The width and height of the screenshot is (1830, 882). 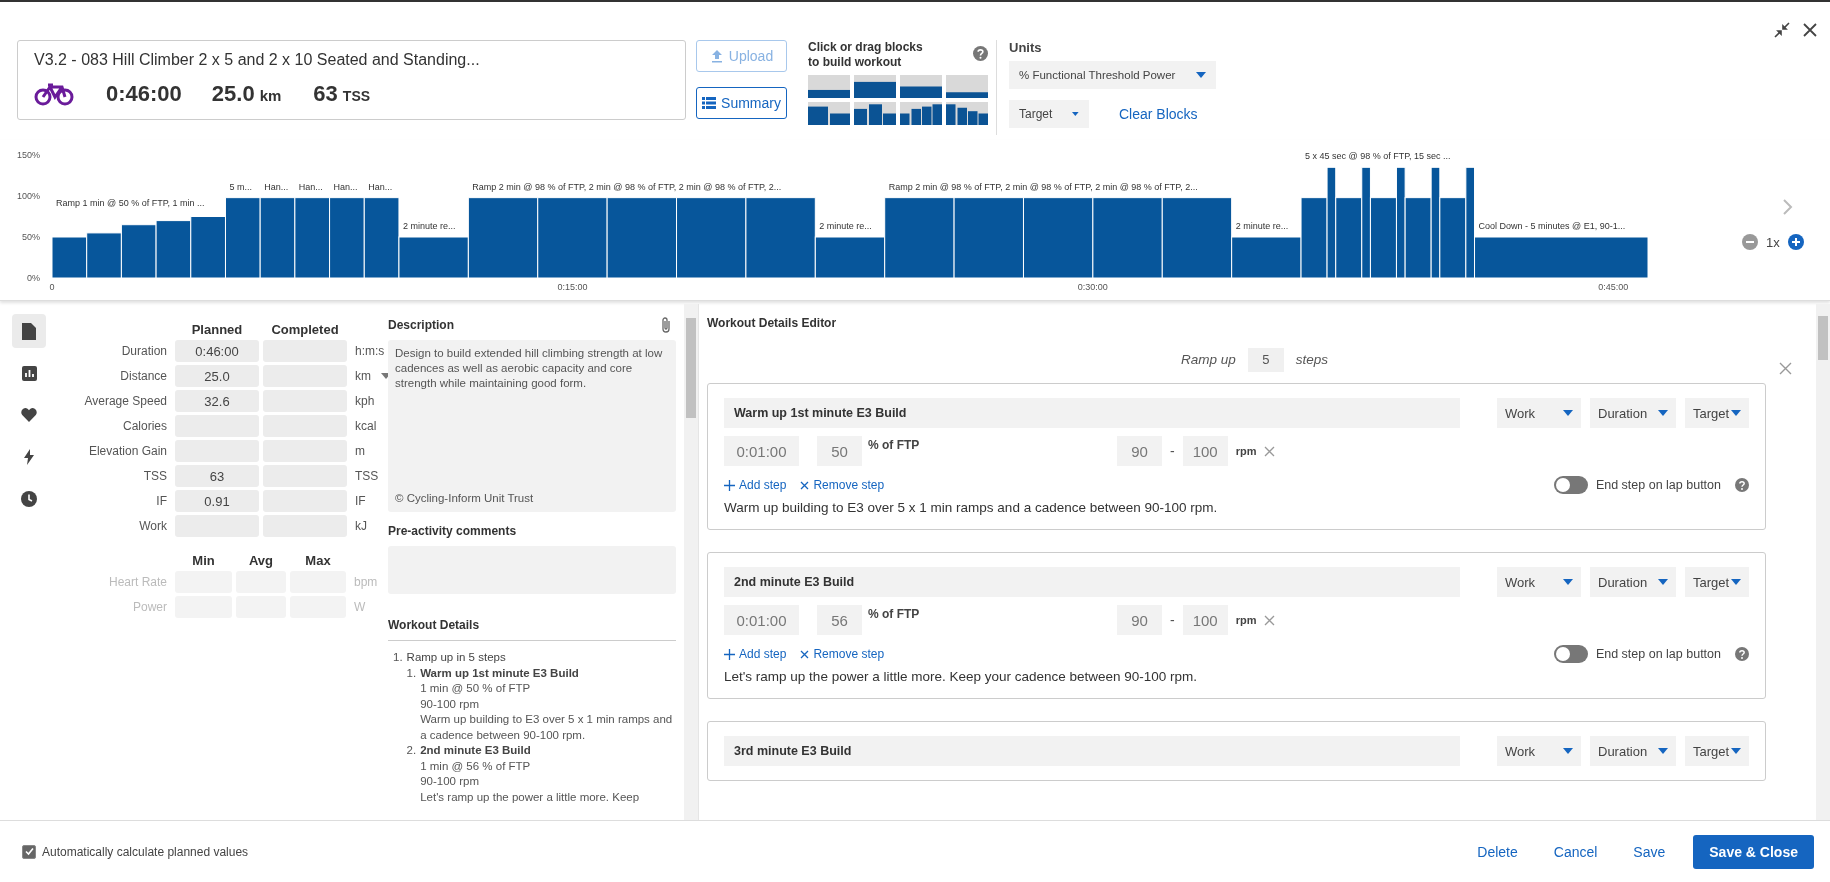 I want to click on section-title: Description, so click(x=421, y=325).